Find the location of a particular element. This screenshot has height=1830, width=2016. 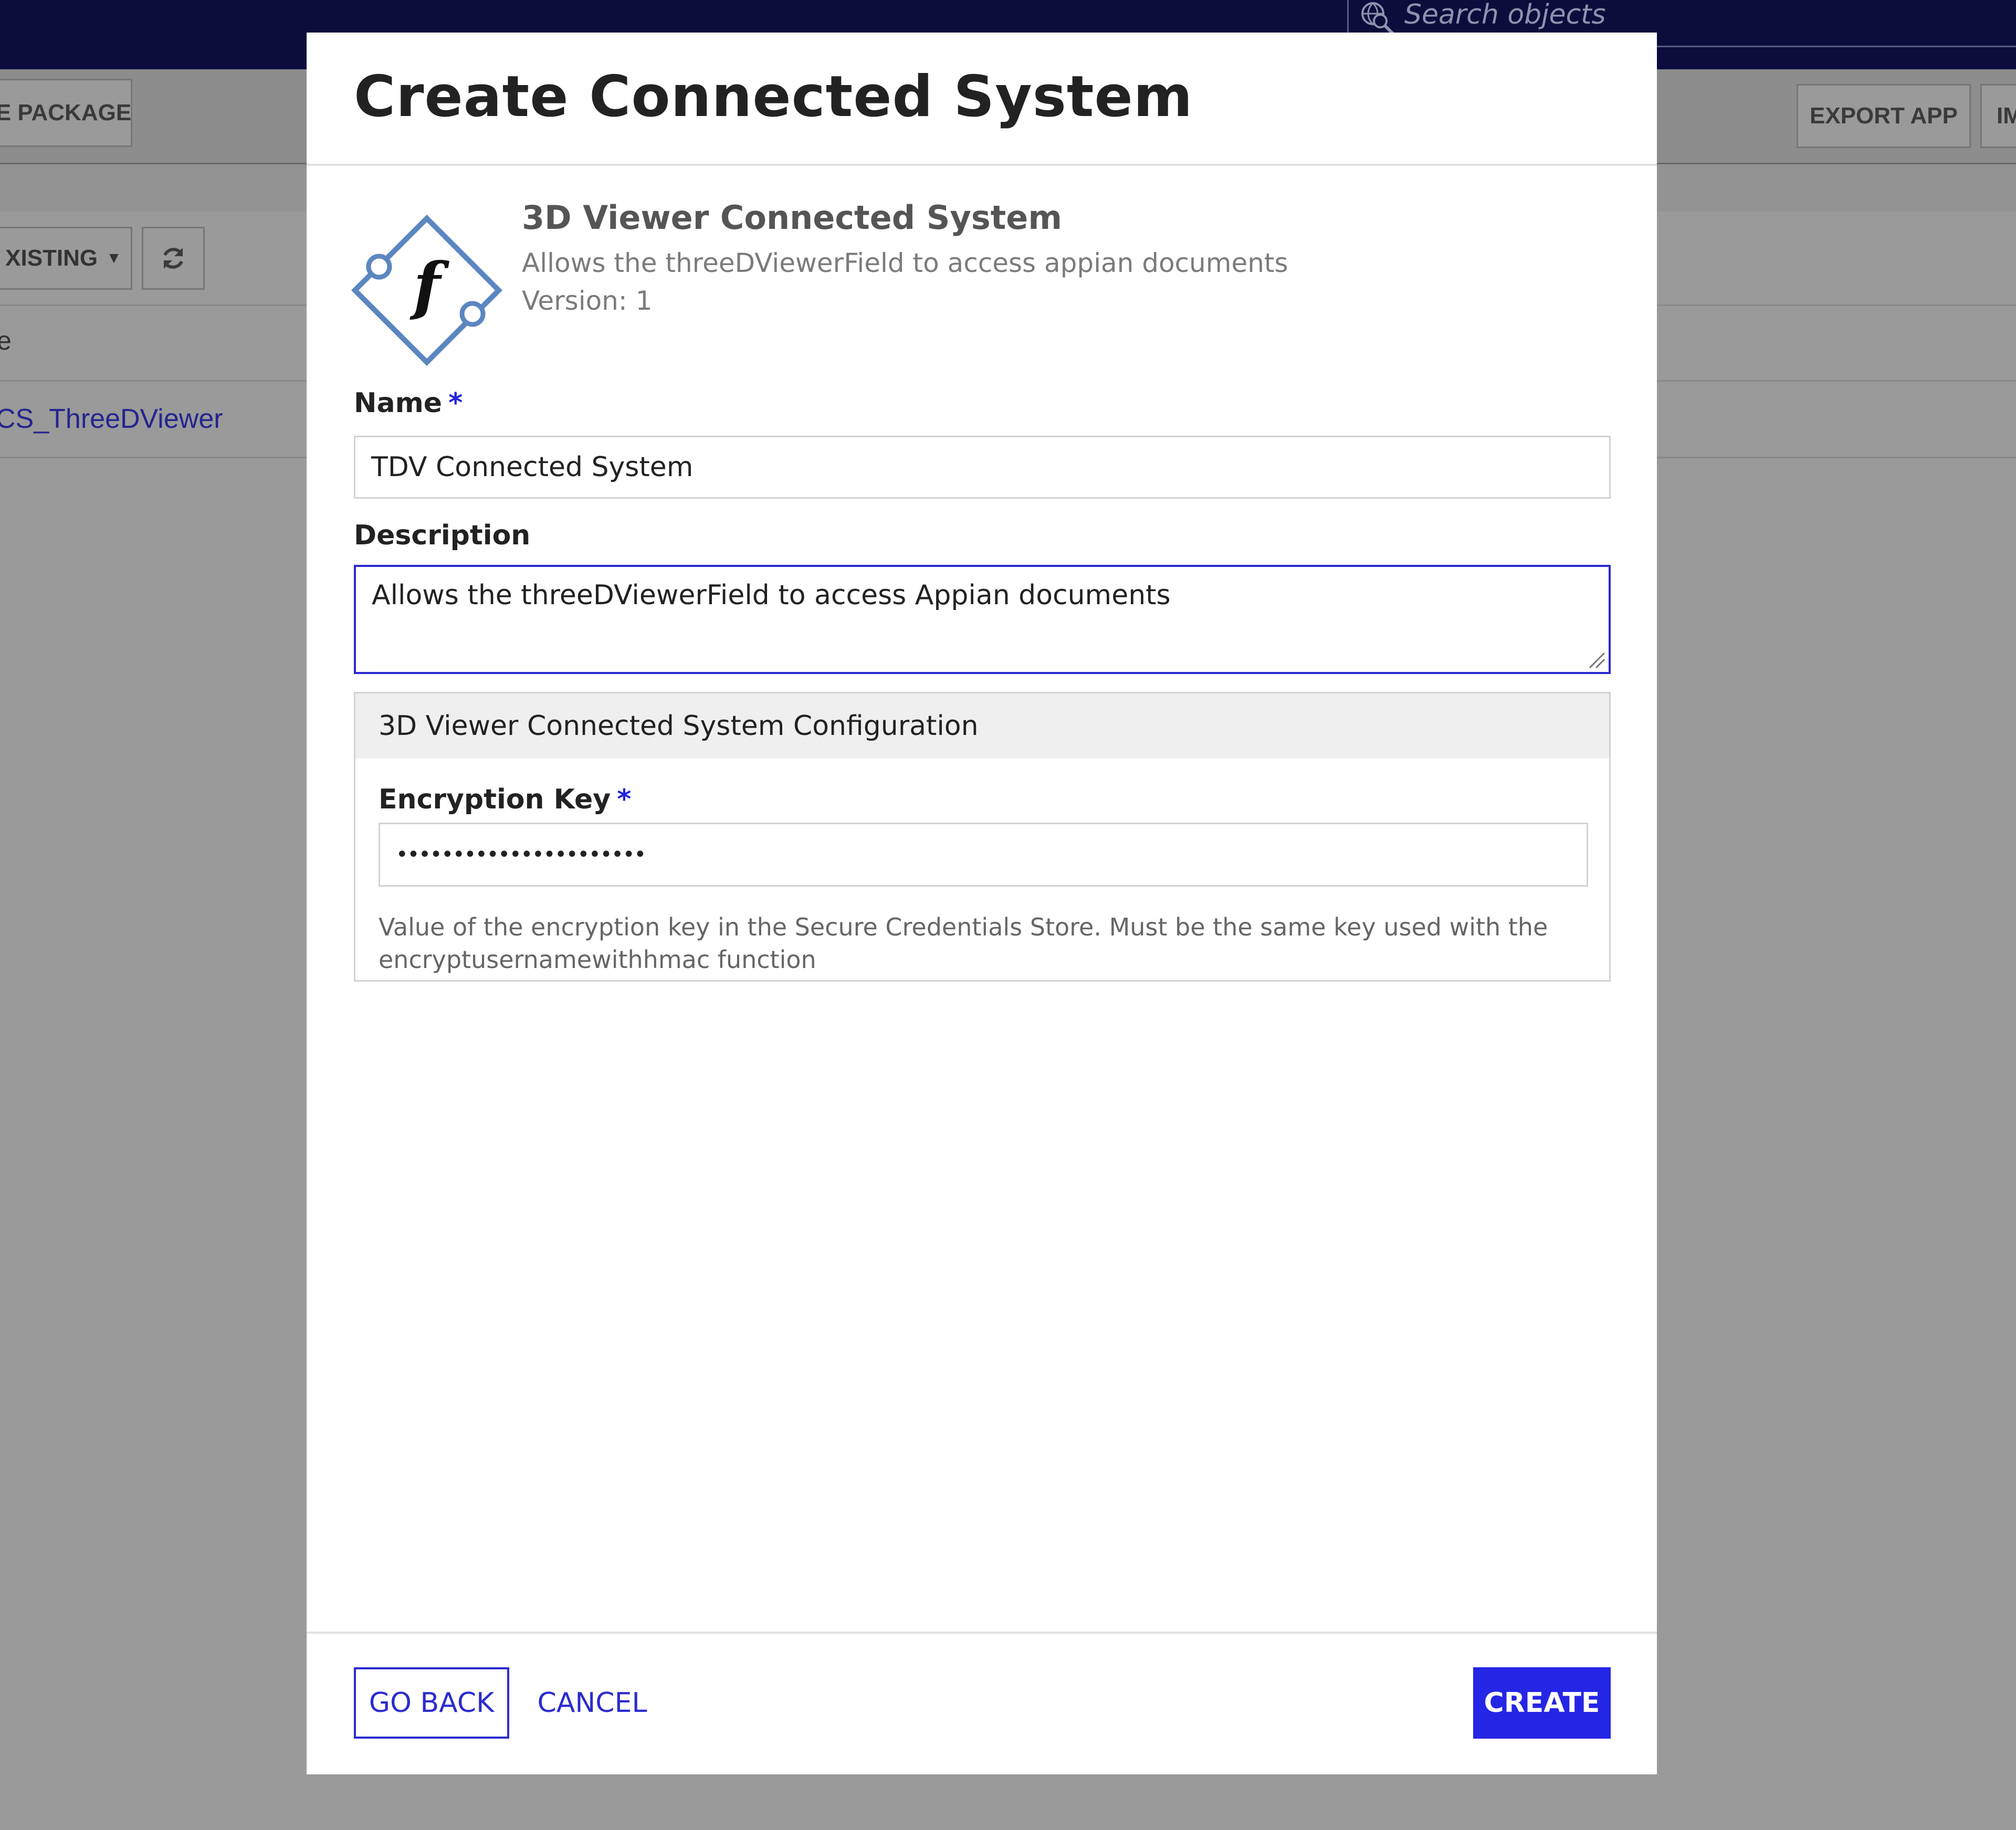

add-existing-dropdown: XISTING ▼ is located at coordinates (66, 258).